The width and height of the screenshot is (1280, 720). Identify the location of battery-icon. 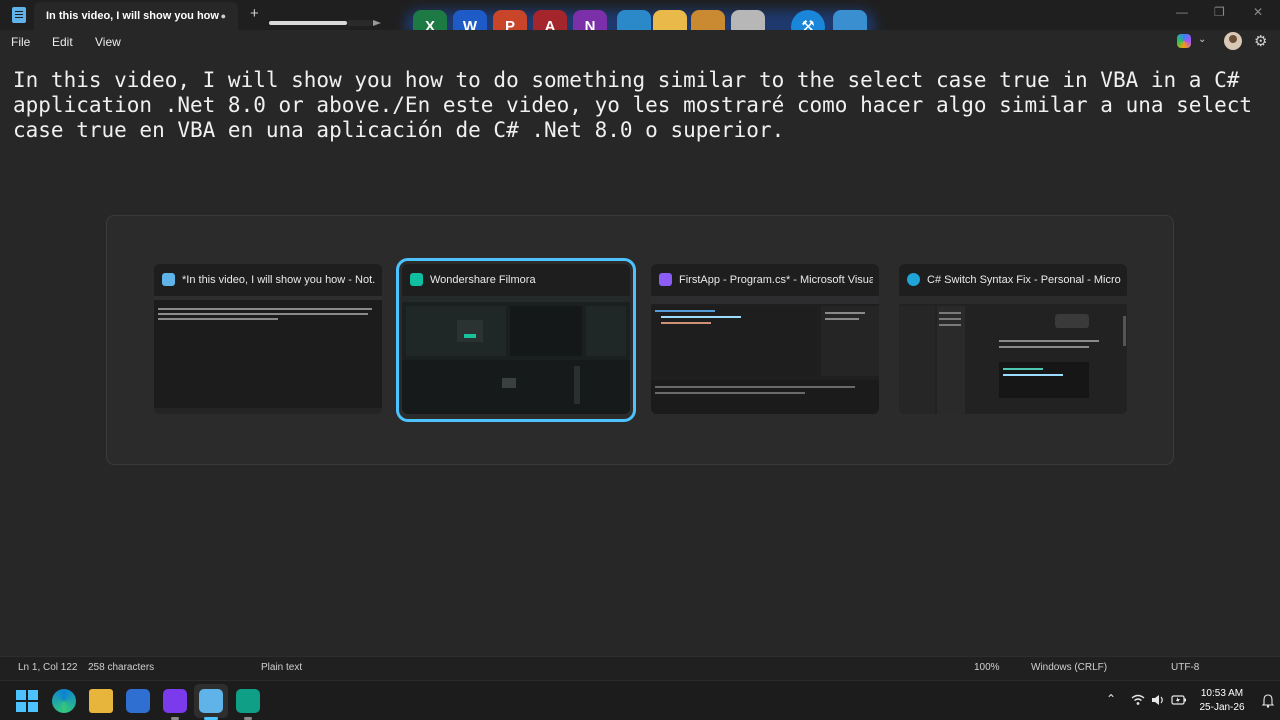
(1179, 700).